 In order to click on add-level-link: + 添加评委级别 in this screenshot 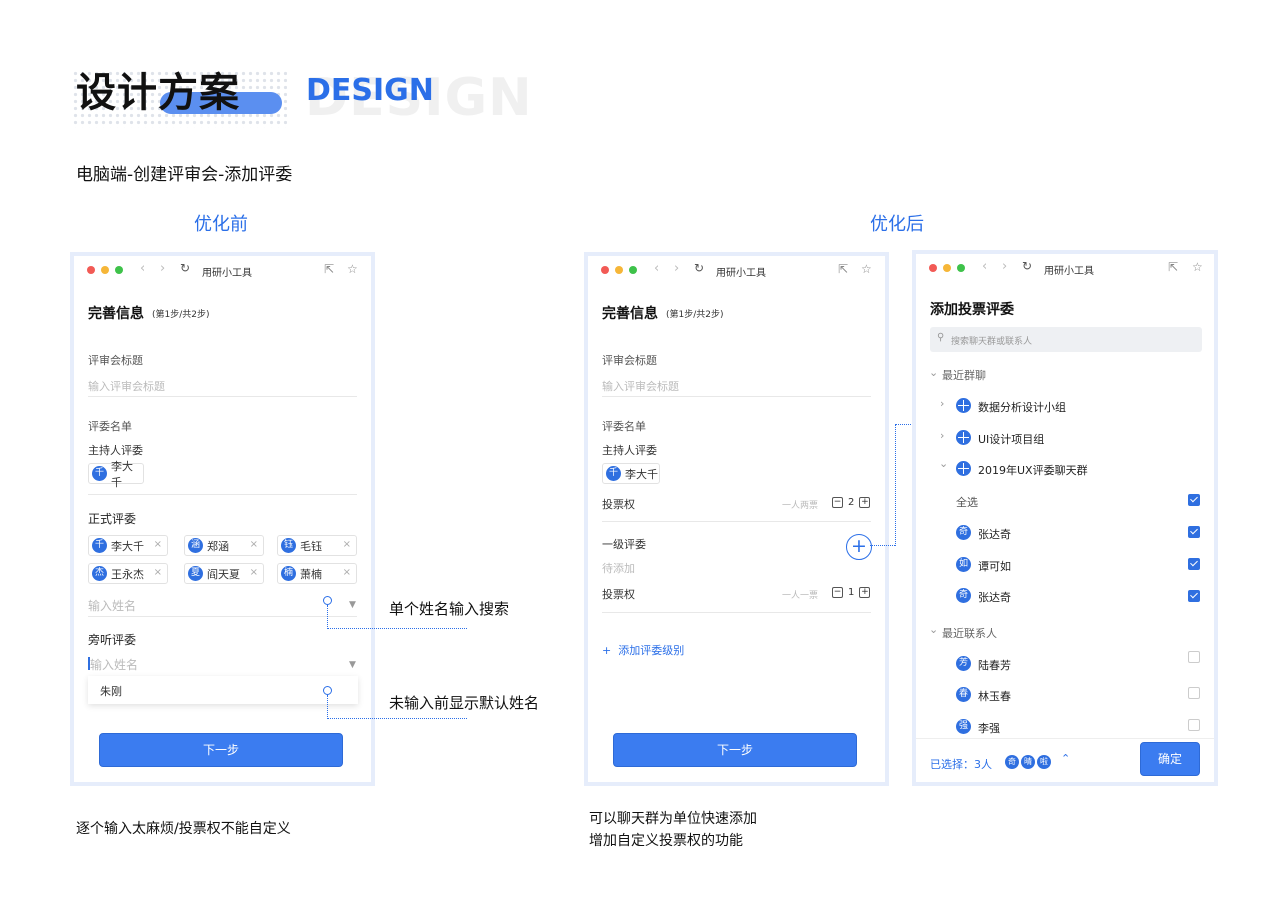, I will do `click(643, 650)`.